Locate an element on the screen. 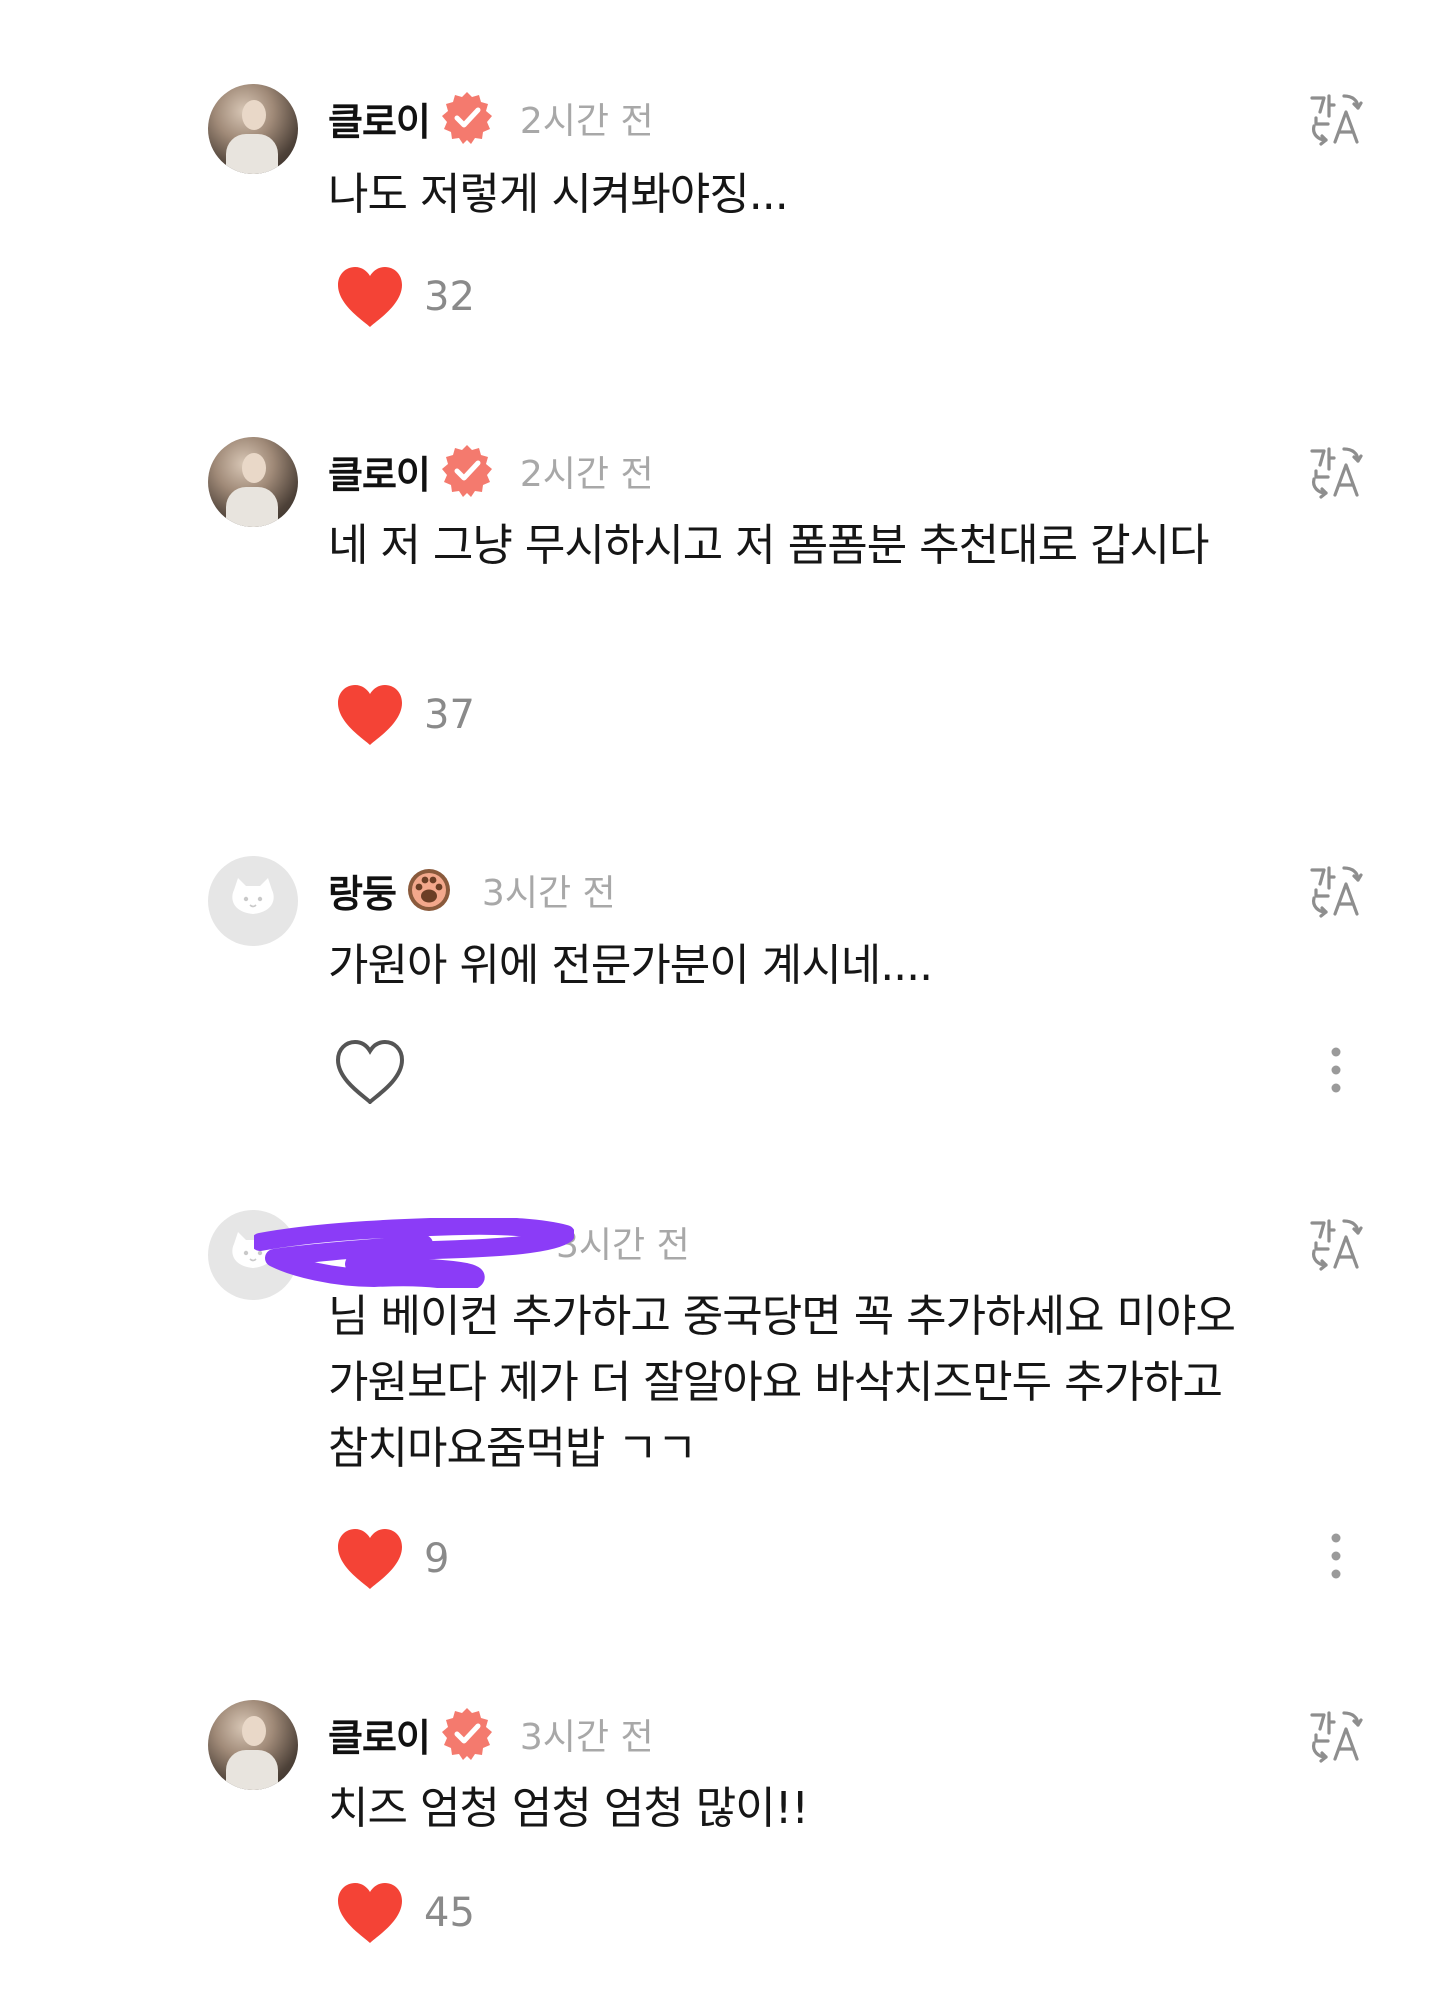 The image size is (1439, 2005). comment-text: 네 저 그냥 무시하시고 저 폼폼분 추천대로 갑시다 is located at coordinates (769, 545).